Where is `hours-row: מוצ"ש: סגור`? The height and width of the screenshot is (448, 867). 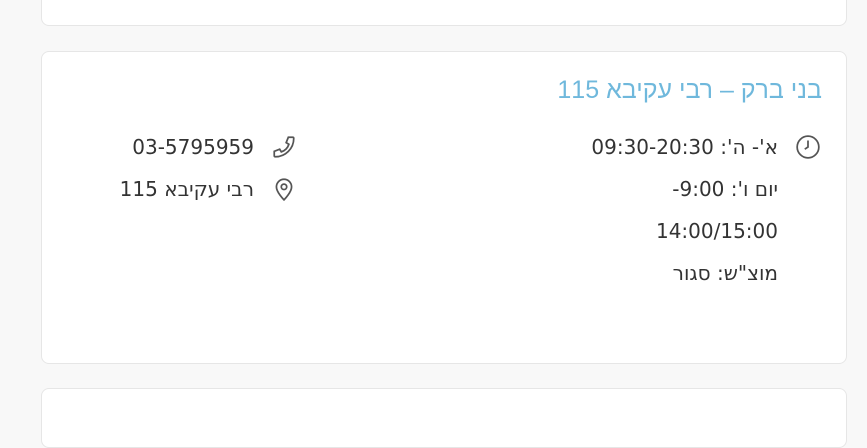
hours-row: מוצ"ש: סגור is located at coordinates (682, 273).